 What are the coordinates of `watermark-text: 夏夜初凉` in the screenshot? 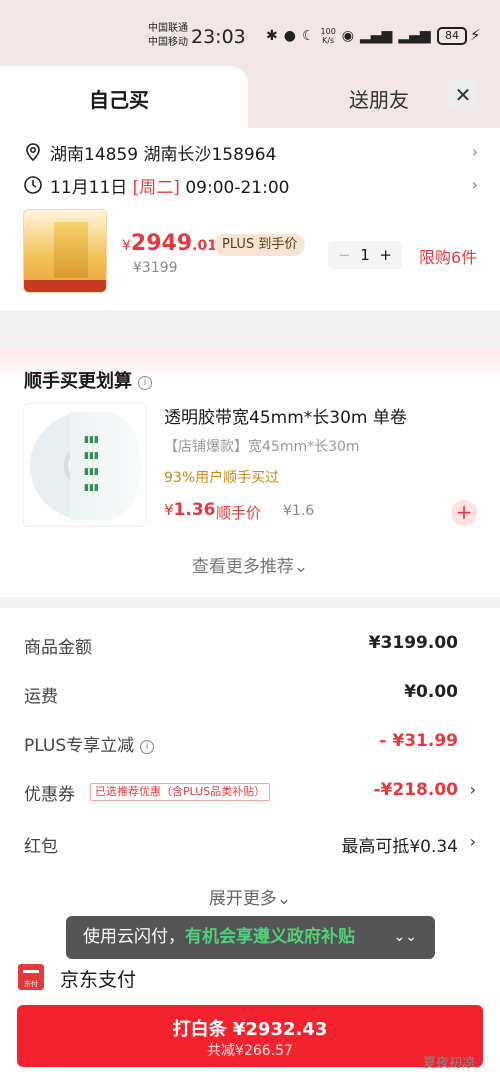 It's located at (449, 1063).